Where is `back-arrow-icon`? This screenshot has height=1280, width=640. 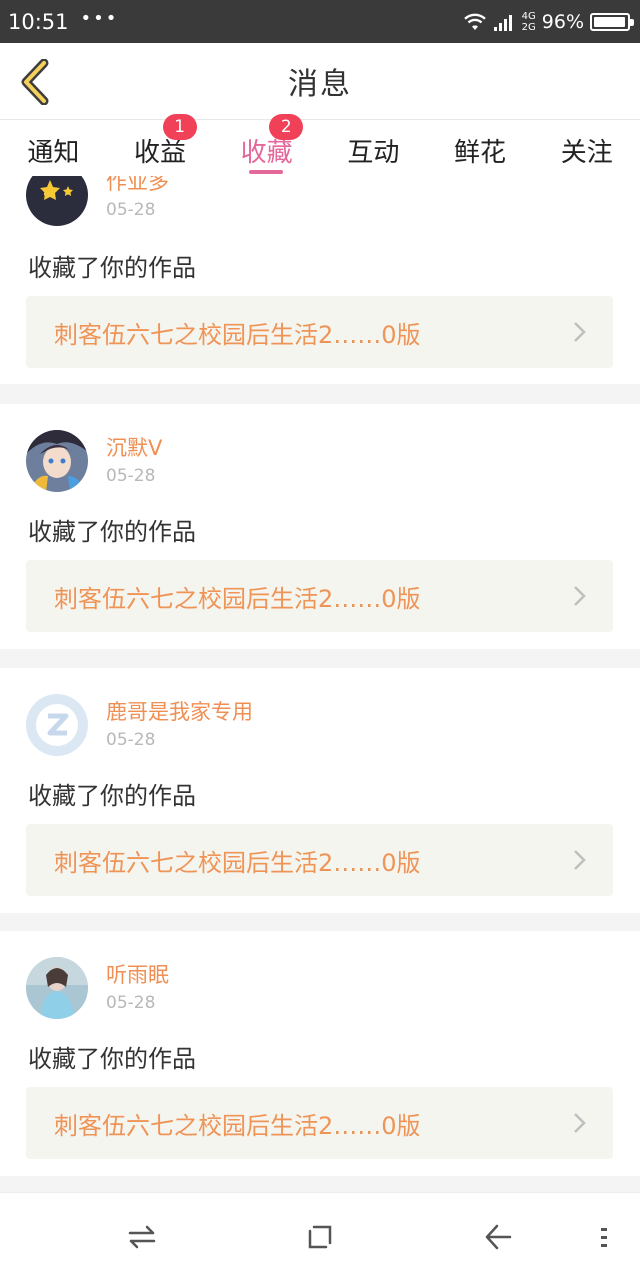 back-arrow-icon is located at coordinates (35, 82).